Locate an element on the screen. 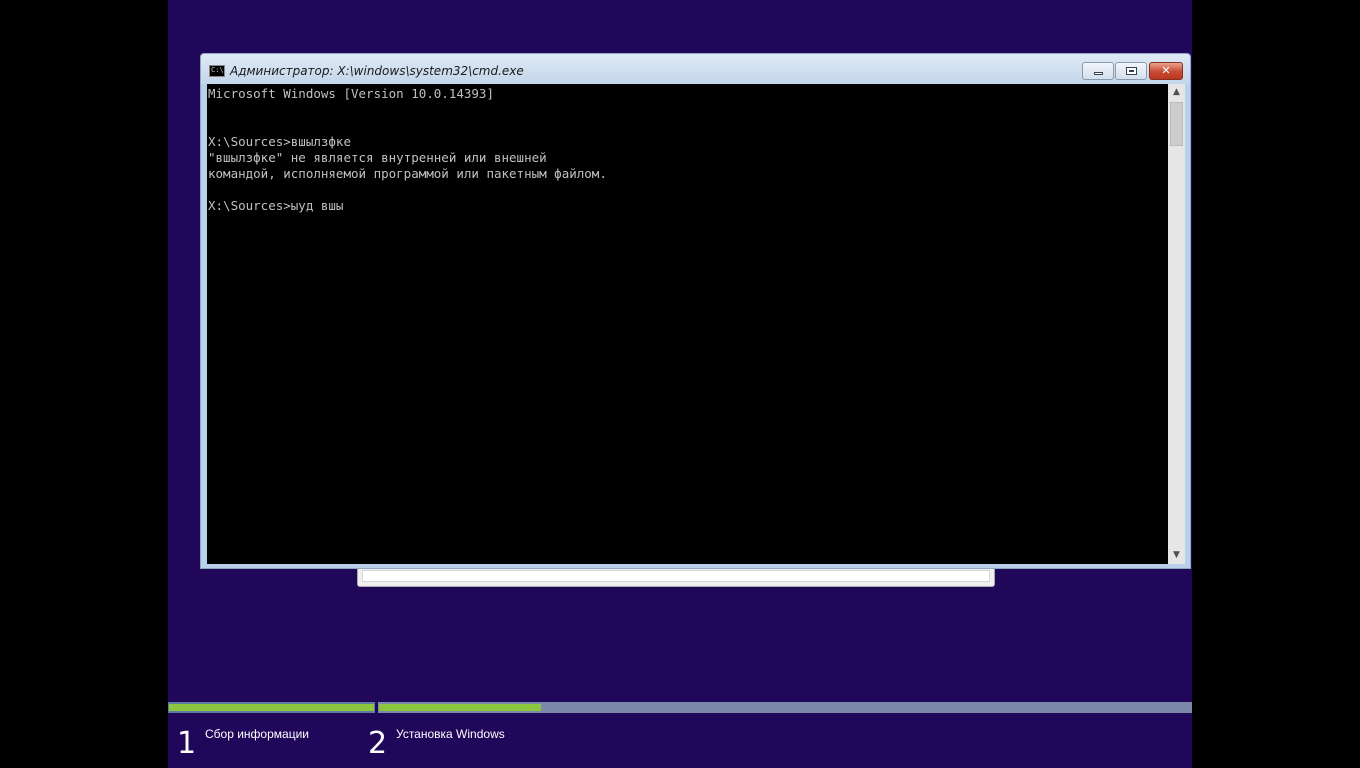 The height and width of the screenshot is (768, 1360). setup-progress-bar is located at coordinates (680, 707).